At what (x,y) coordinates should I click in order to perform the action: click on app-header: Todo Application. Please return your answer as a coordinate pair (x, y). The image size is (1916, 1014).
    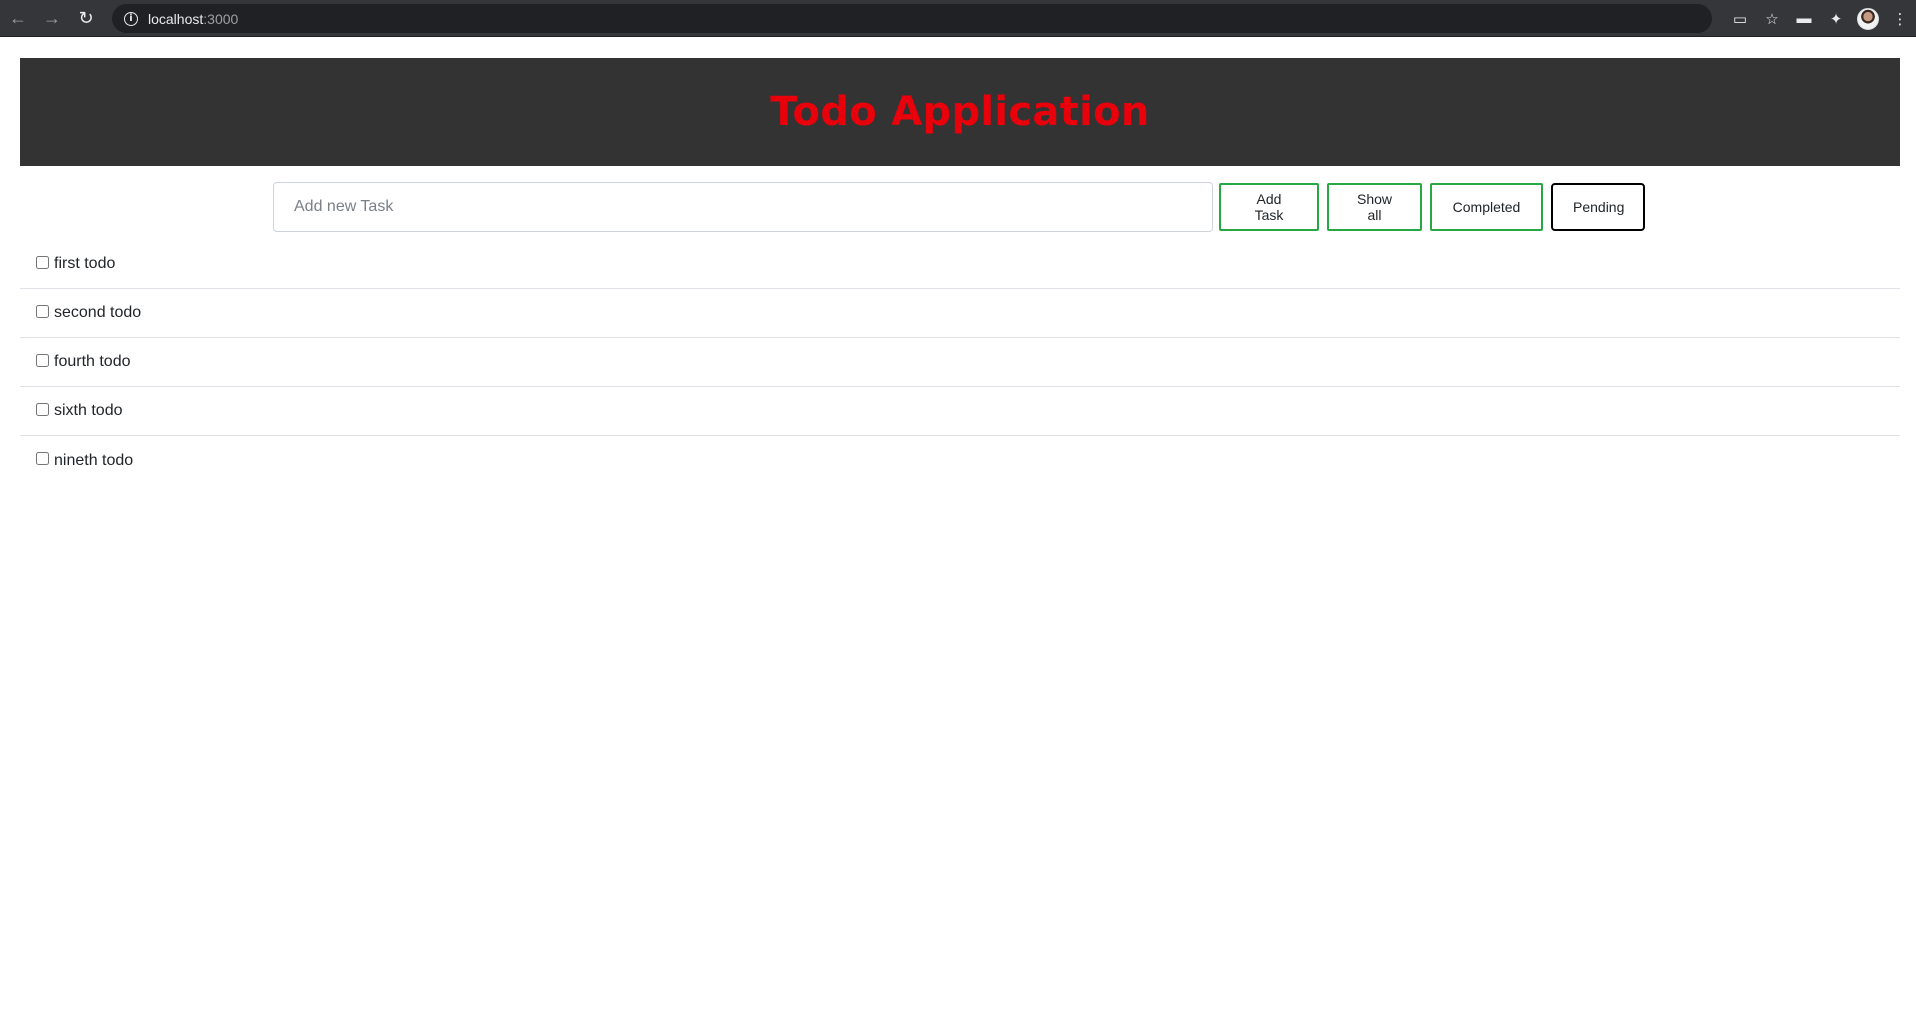
    Looking at the image, I should click on (960, 112).